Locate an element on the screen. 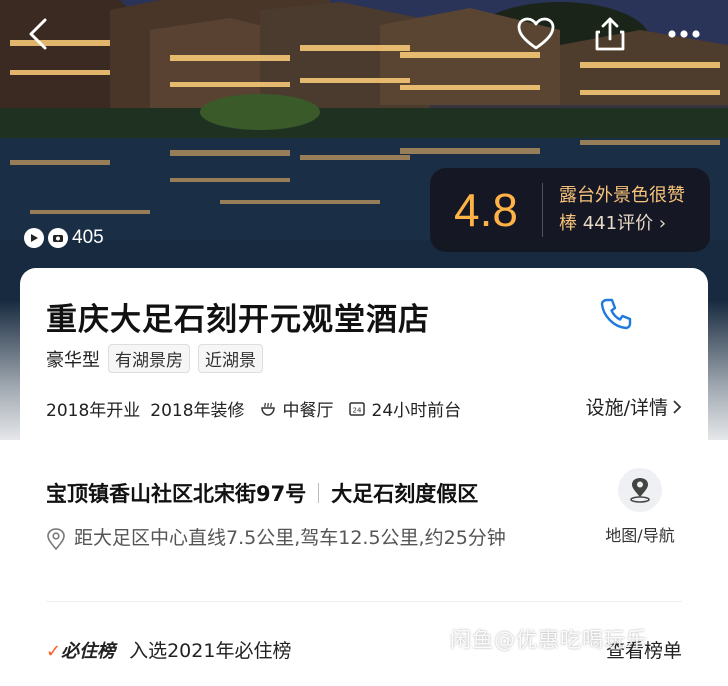  facilities-row: 2018年开业 2018年装修 中餐厅 24 24小时前台 is located at coordinates (253, 408).